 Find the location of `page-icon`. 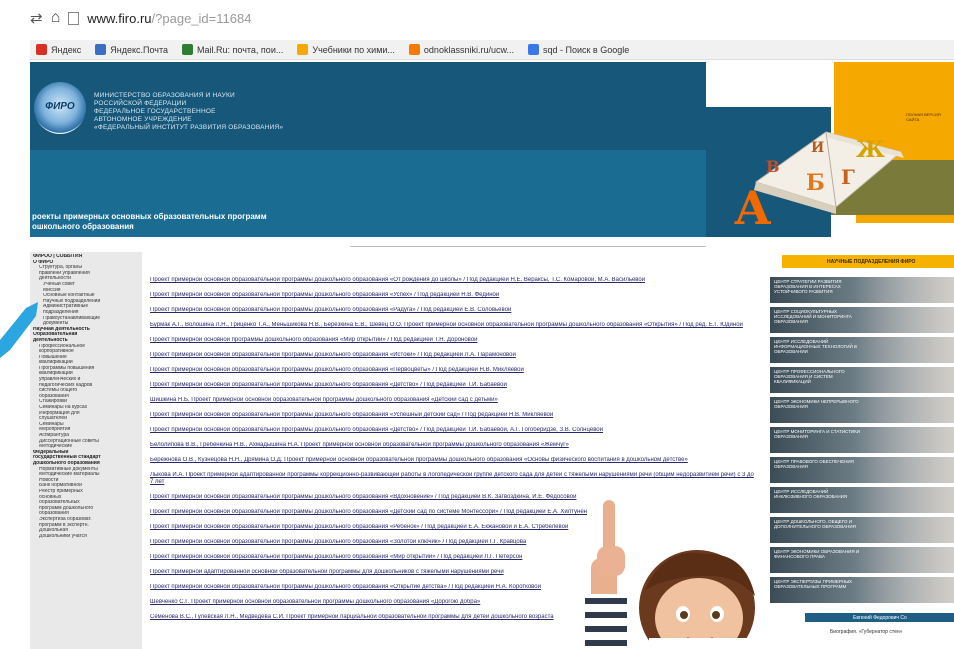

page-icon is located at coordinates (74, 18).